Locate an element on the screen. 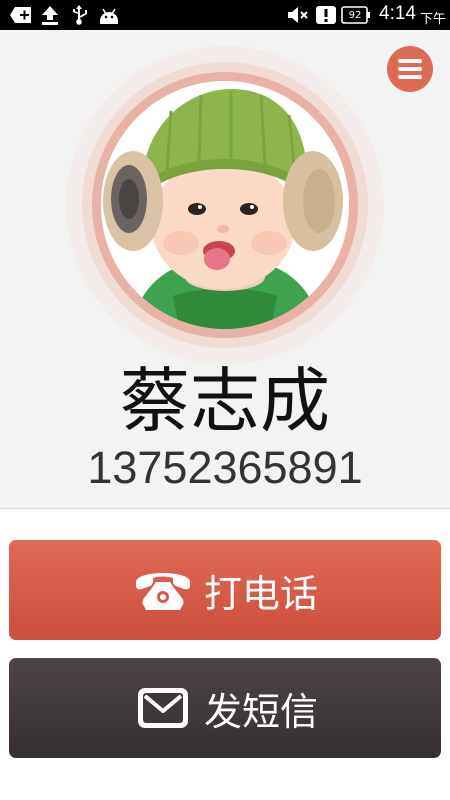 This screenshot has height=800, width=450. sms-button-label: 发短信 is located at coordinates (260, 711).